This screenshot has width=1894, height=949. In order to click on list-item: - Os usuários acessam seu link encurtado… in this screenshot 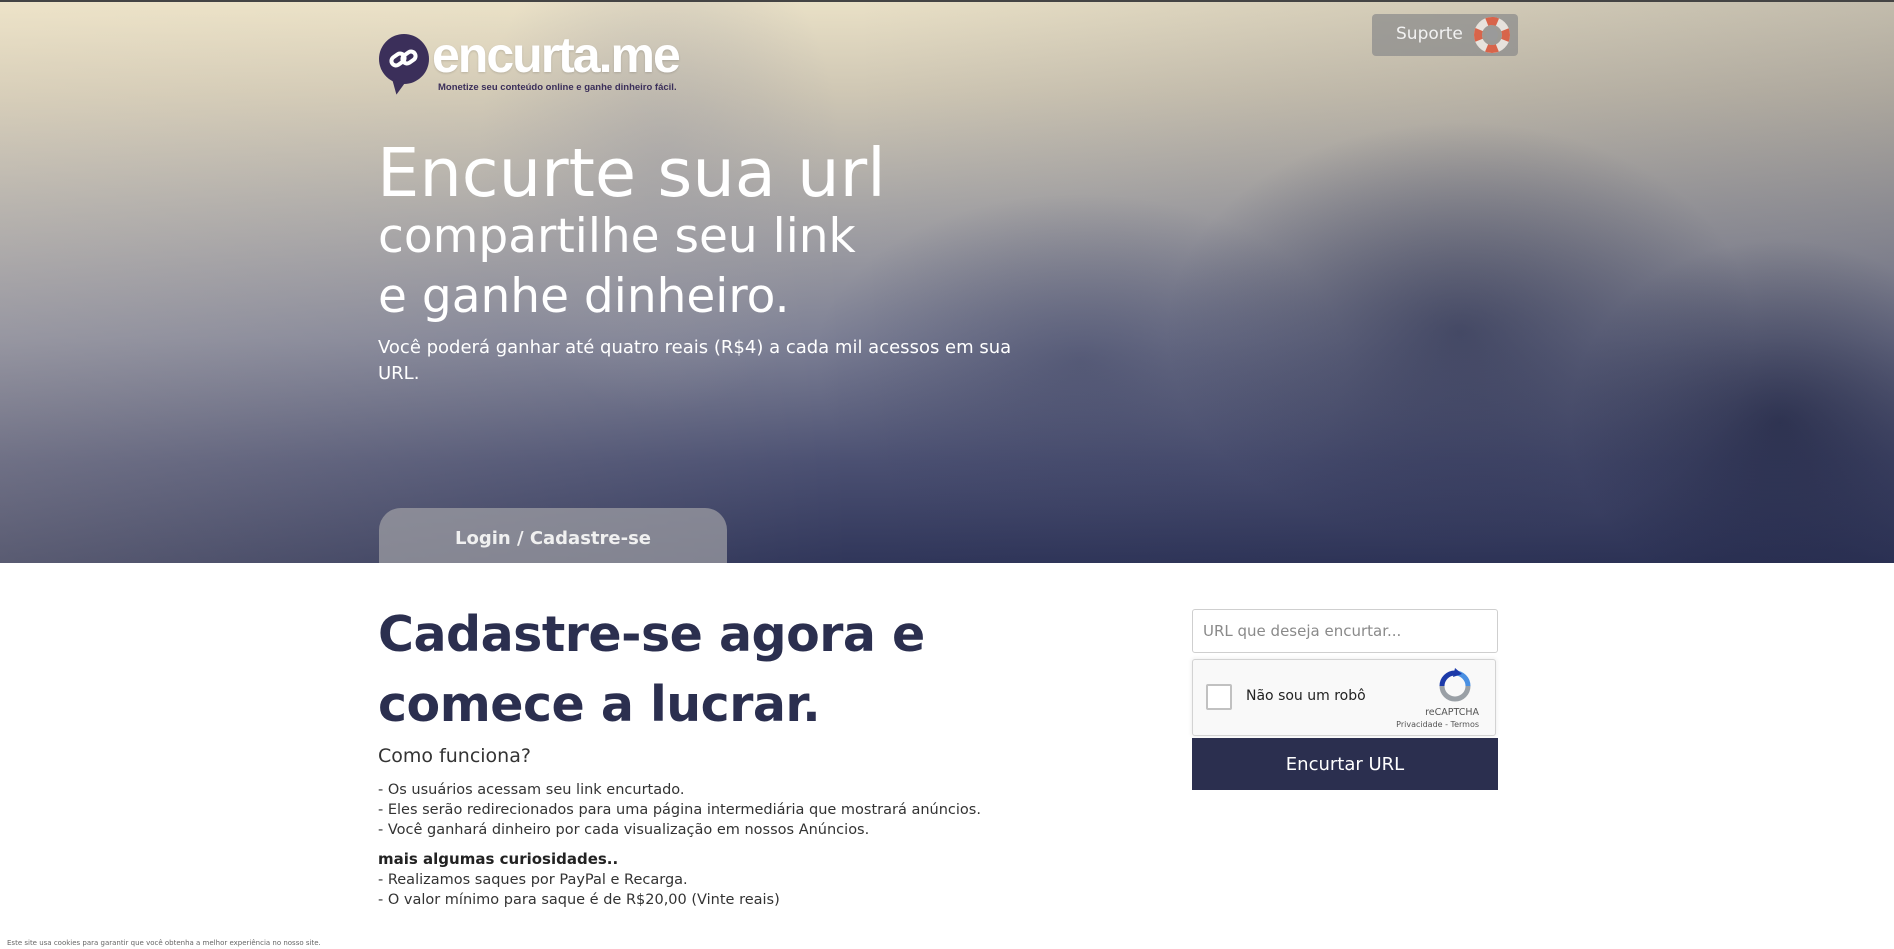, I will do `click(531, 790)`.